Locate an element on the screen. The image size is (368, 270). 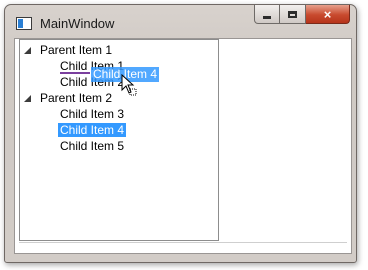
window-title: MainWindow is located at coordinates (77, 23).